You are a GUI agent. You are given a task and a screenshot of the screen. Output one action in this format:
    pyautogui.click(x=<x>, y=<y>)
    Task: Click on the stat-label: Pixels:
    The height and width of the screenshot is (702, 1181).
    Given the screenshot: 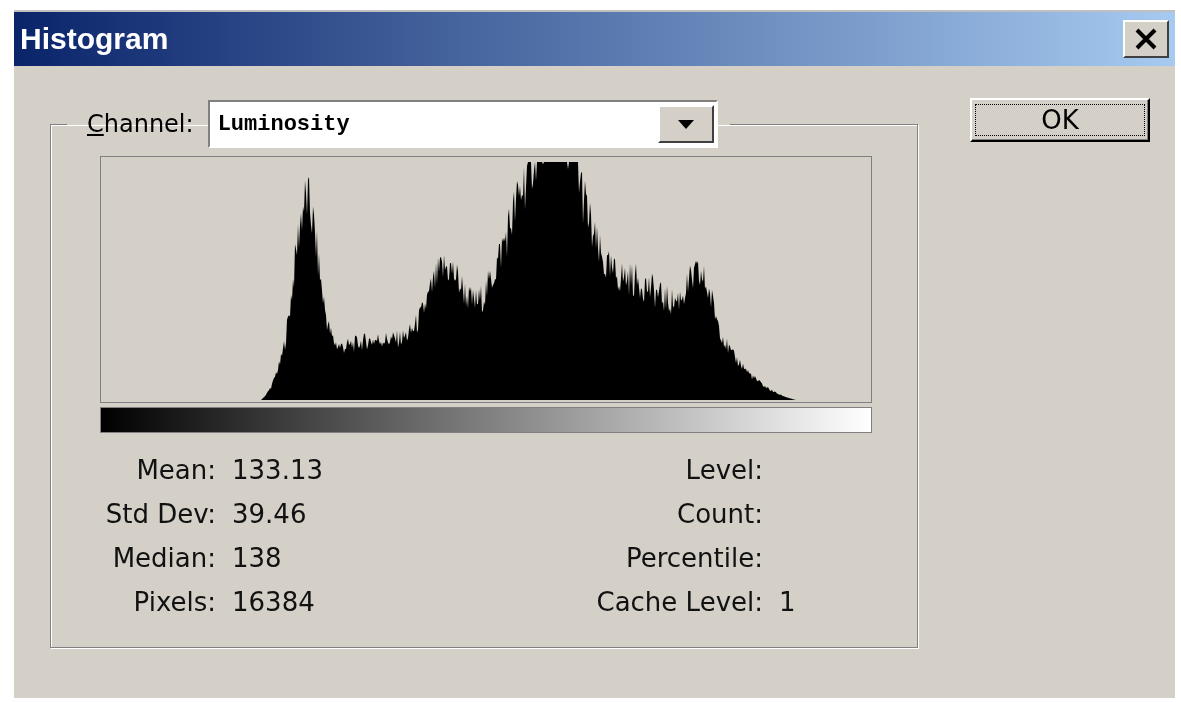 What is the action you would take?
    pyautogui.click(x=174, y=602)
    